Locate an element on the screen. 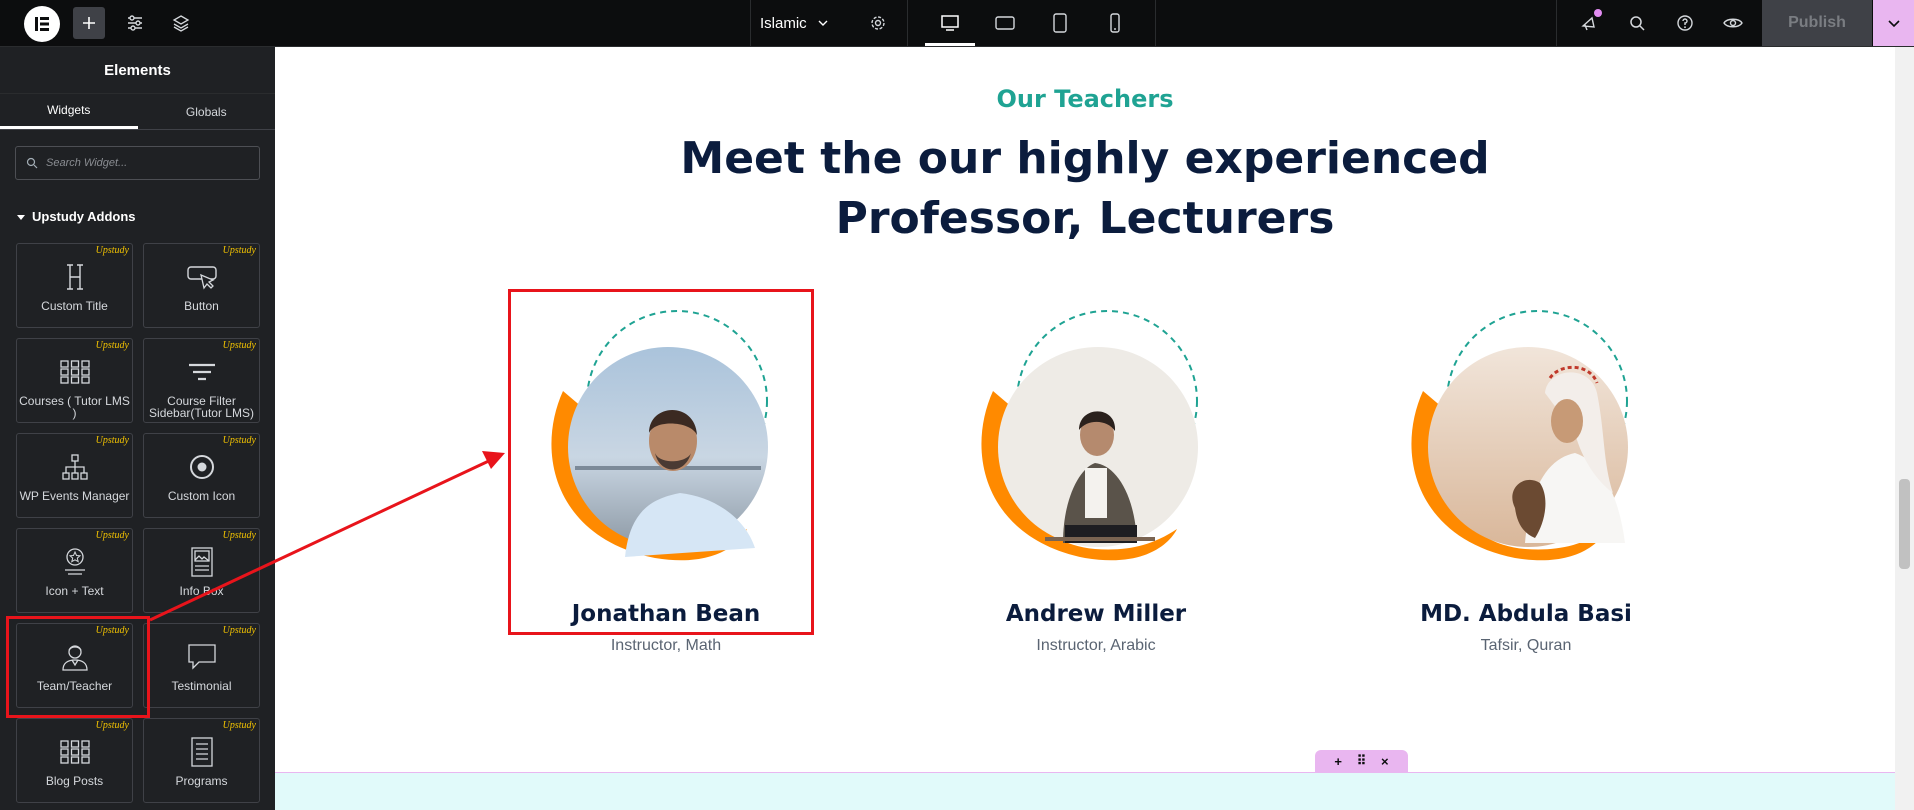 The height and width of the screenshot is (810, 1914). widget-icon-text: Upstudy Icon + Text is located at coordinates (74, 570).